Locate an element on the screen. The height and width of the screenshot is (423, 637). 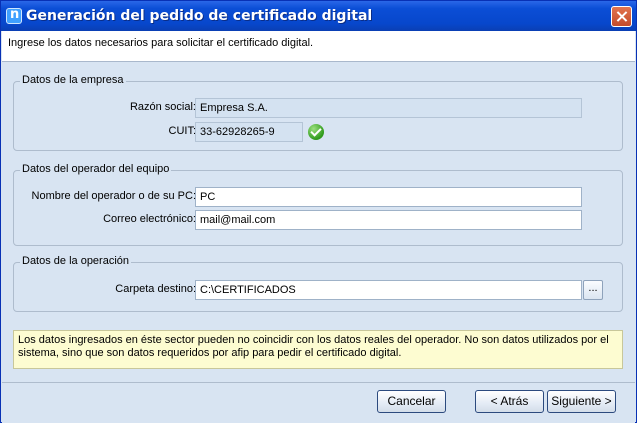
cancel-button: Cancelar is located at coordinates (411, 401).